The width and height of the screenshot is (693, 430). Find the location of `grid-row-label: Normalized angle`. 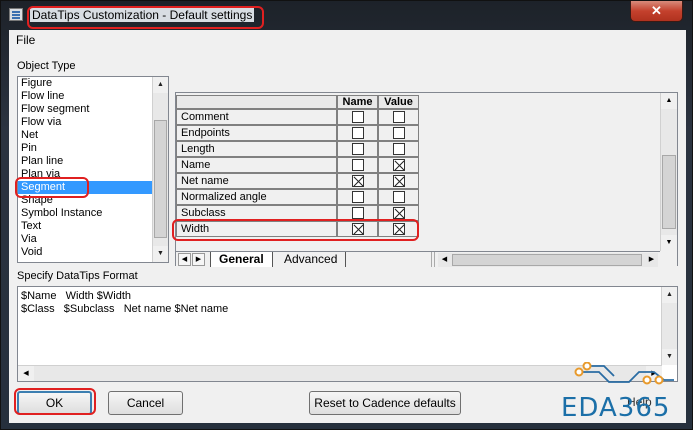

grid-row-label: Normalized angle is located at coordinates (256, 197).